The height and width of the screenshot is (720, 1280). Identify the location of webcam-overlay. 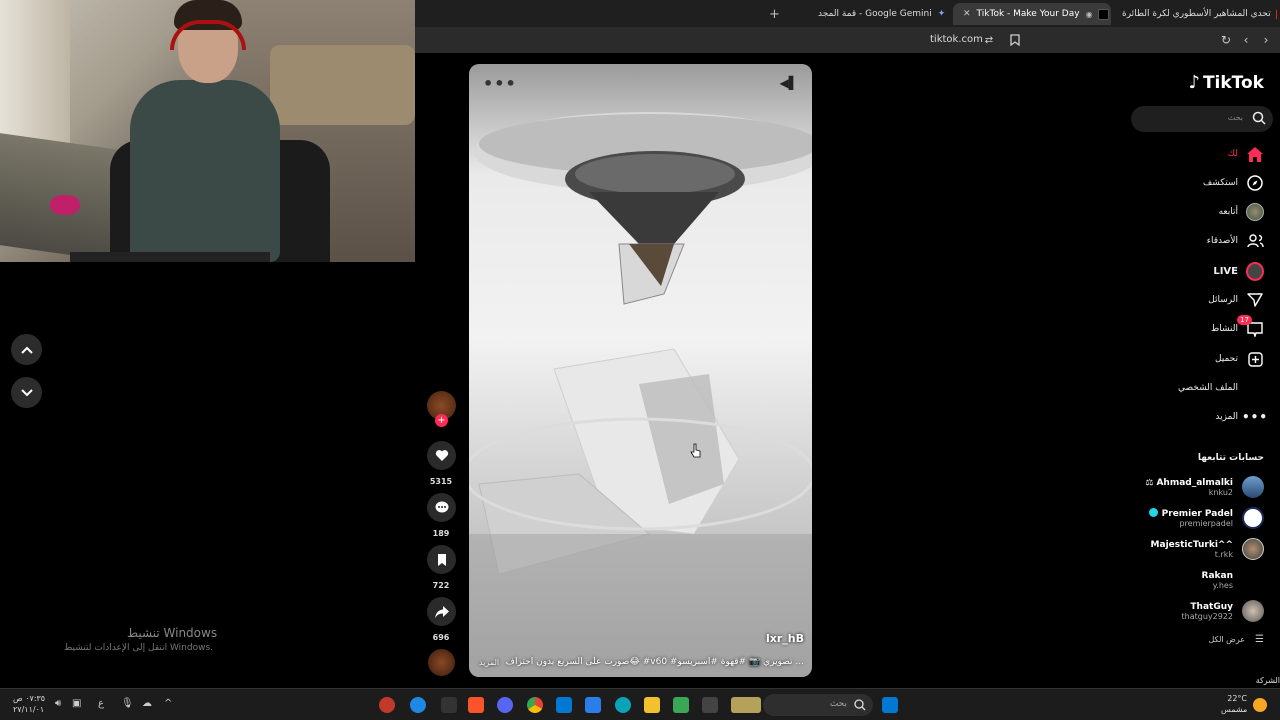
(207, 131).